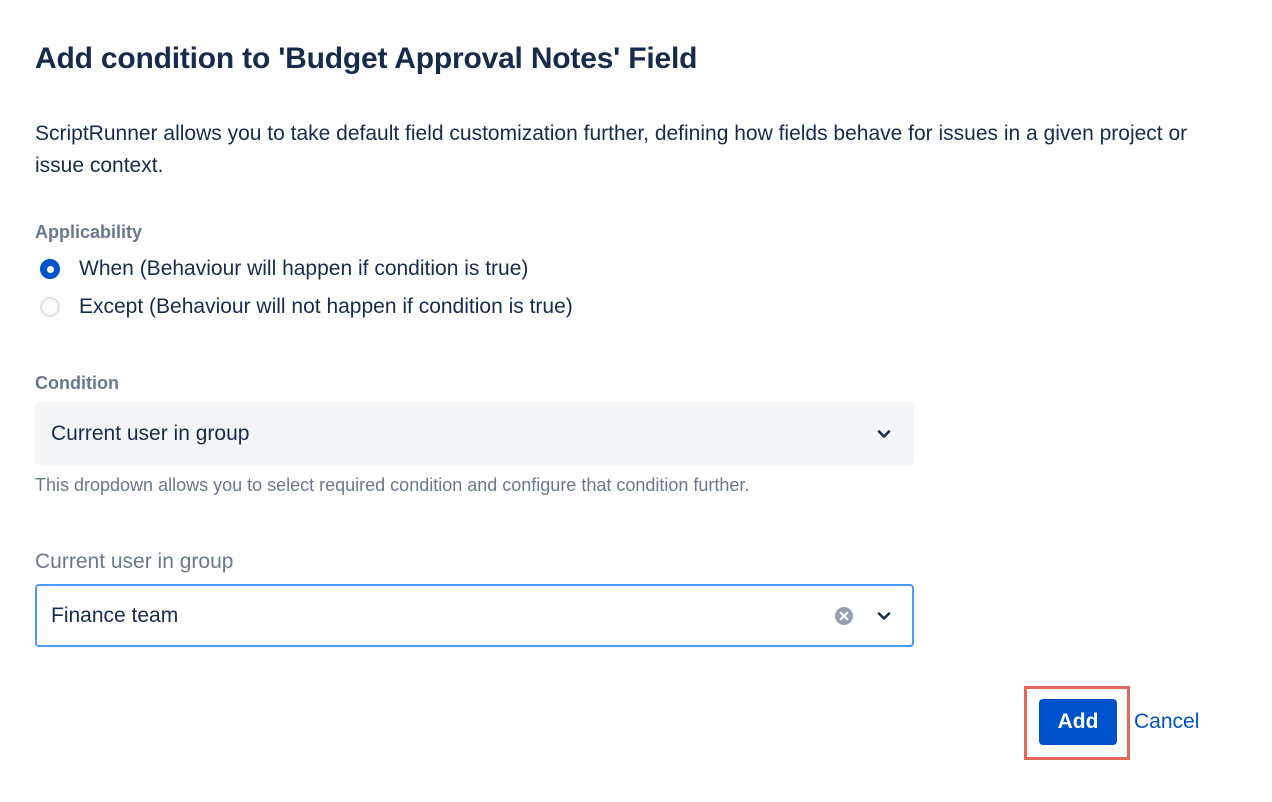  What do you see at coordinates (474, 615) in the screenshot?
I see `group-select: Finance team` at bounding box center [474, 615].